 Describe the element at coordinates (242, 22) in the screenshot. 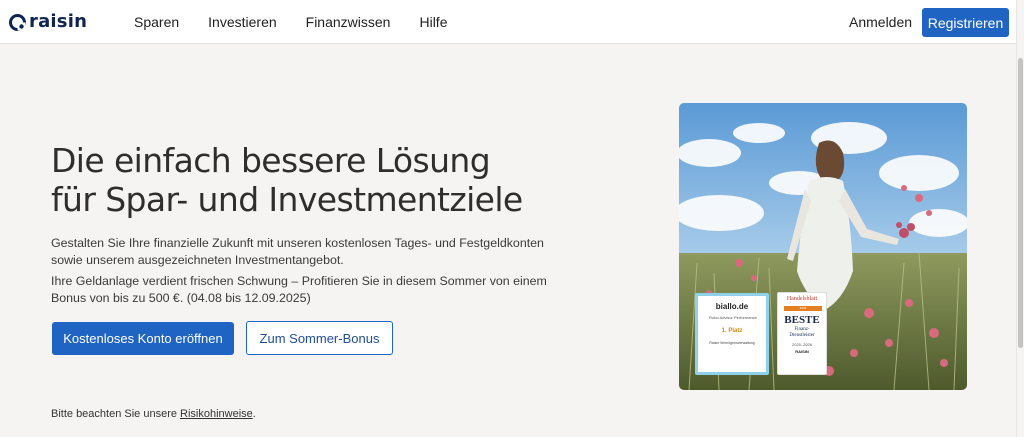

I see `nav-item-investieren: Investieren` at that location.